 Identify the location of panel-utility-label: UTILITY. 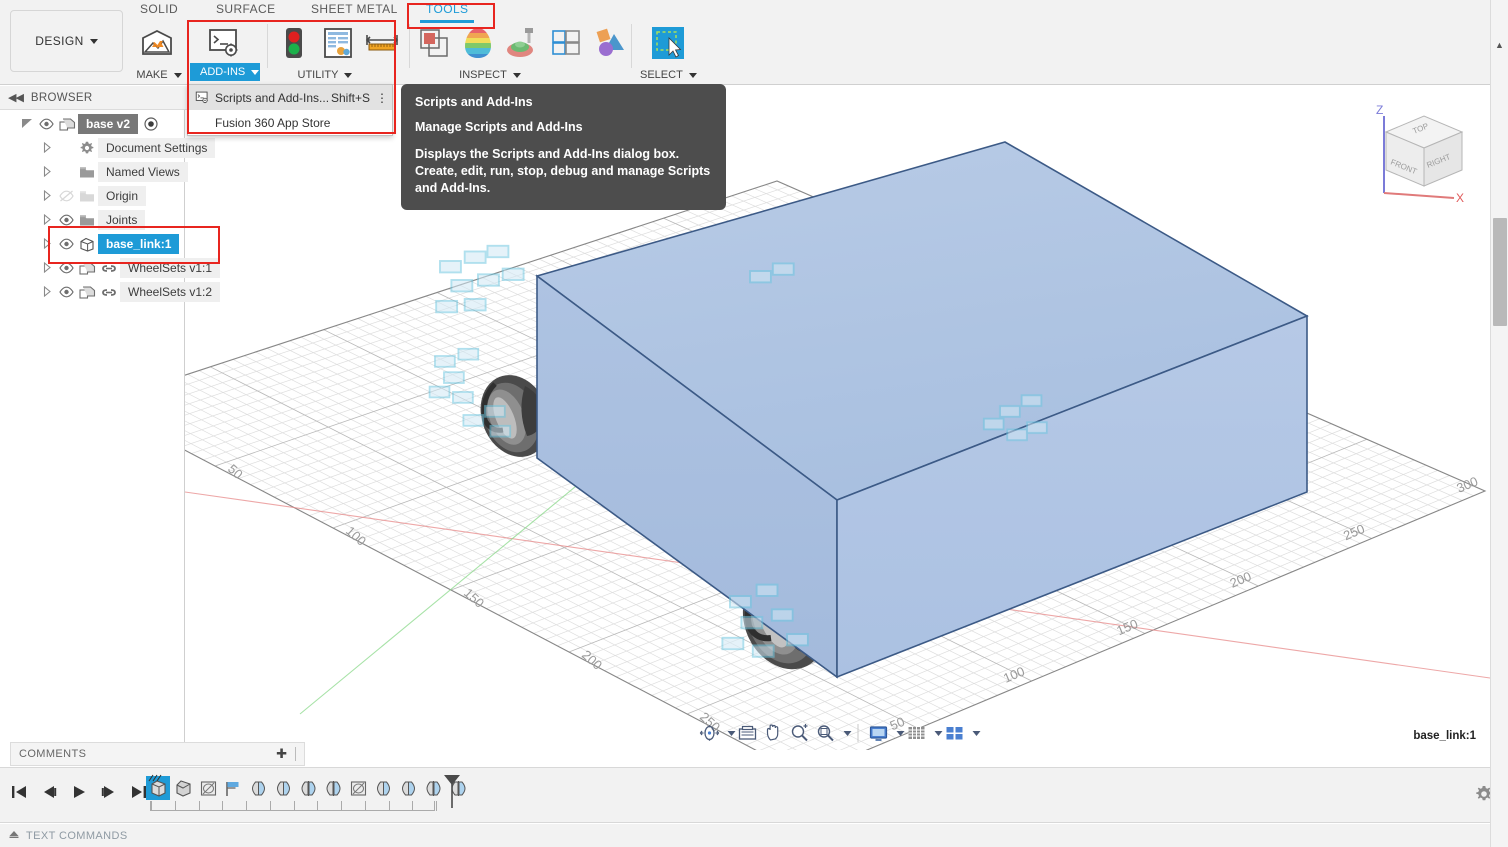
(325, 75).